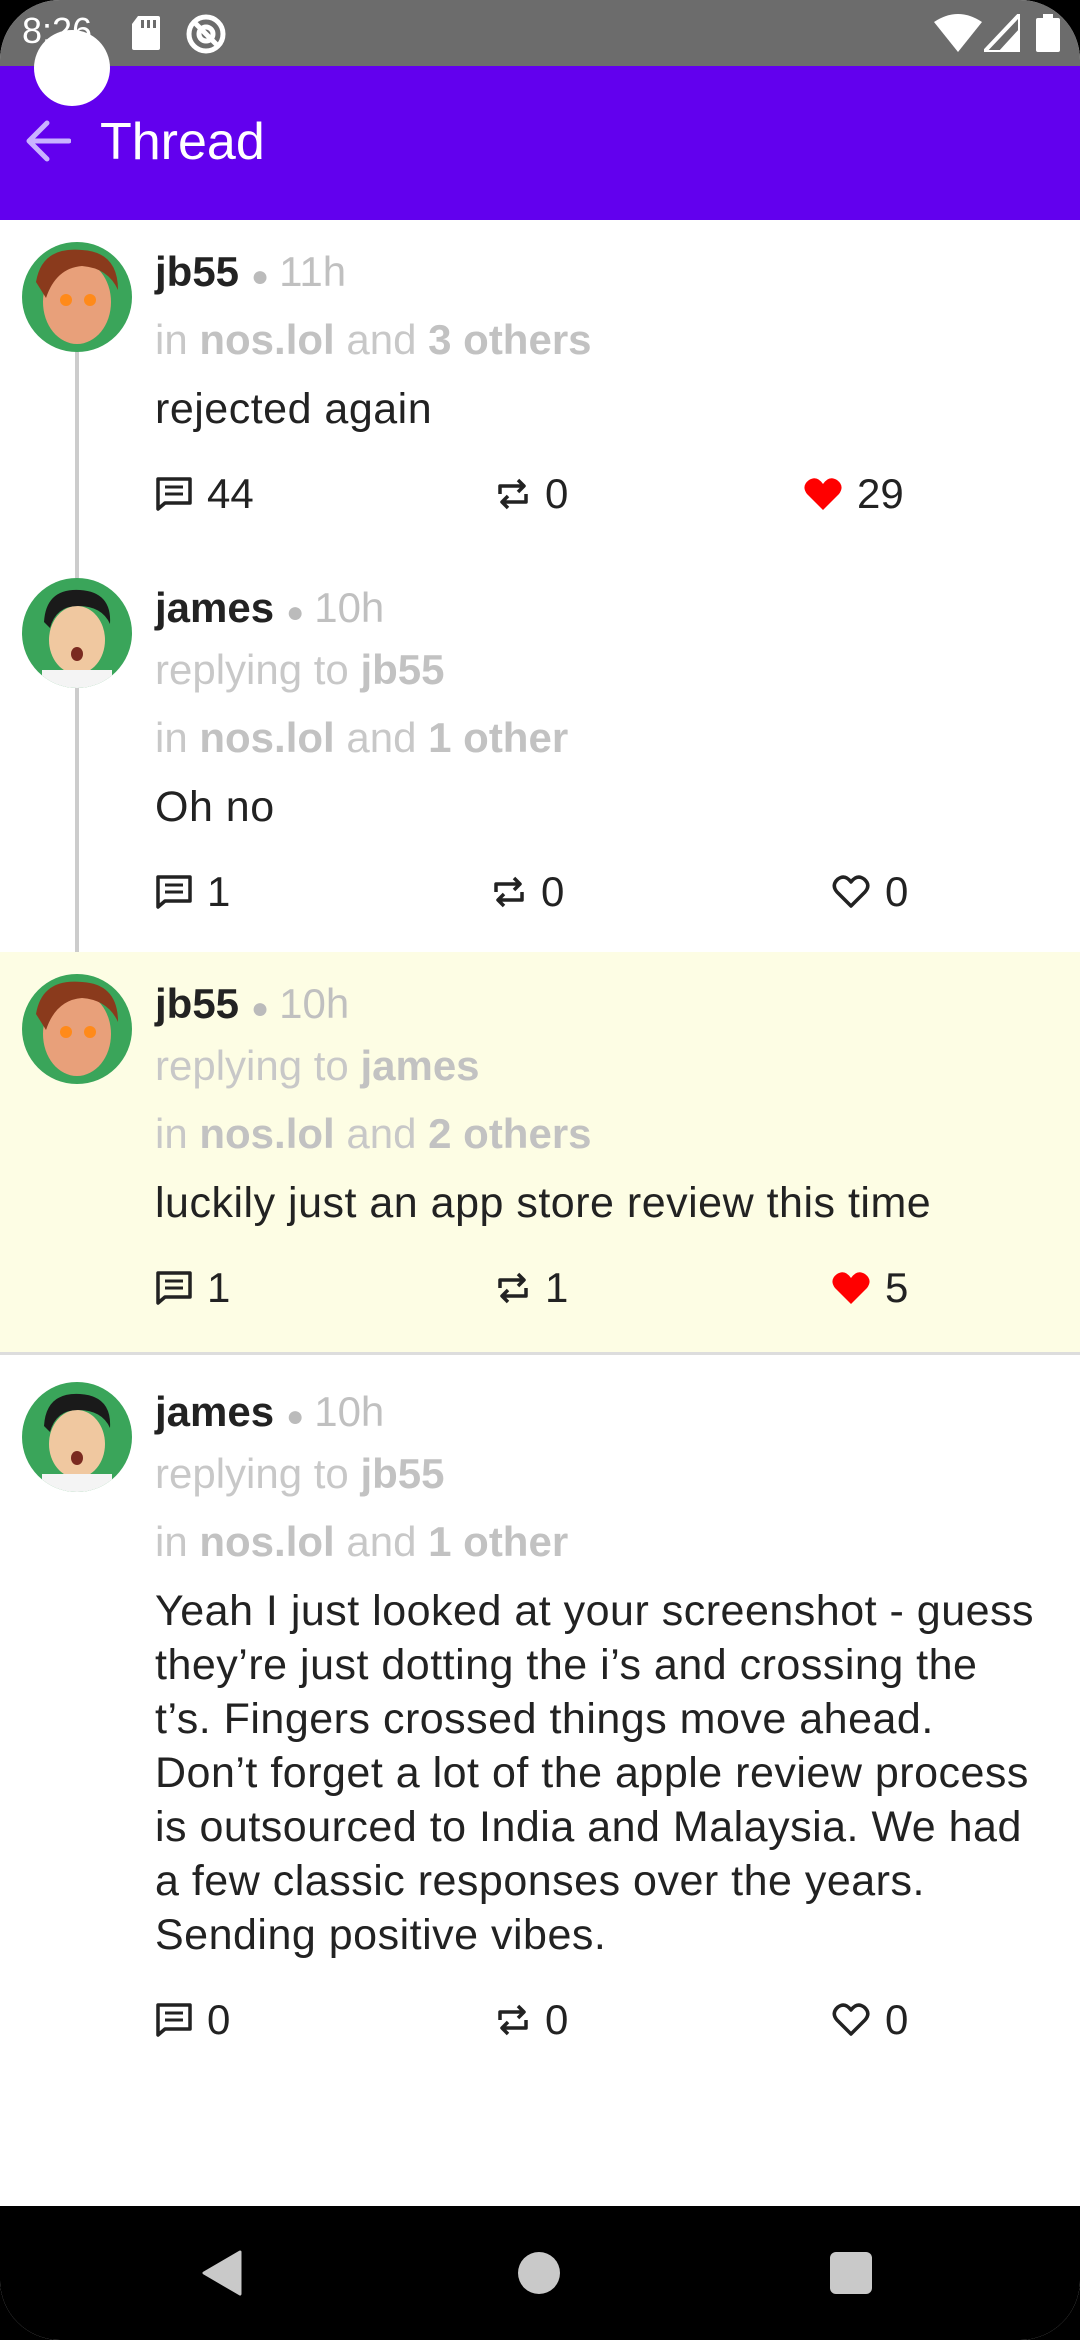 The width and height of the screenshot is (1080, 2340). I want to click on like-count: 29, so click(880, 493).